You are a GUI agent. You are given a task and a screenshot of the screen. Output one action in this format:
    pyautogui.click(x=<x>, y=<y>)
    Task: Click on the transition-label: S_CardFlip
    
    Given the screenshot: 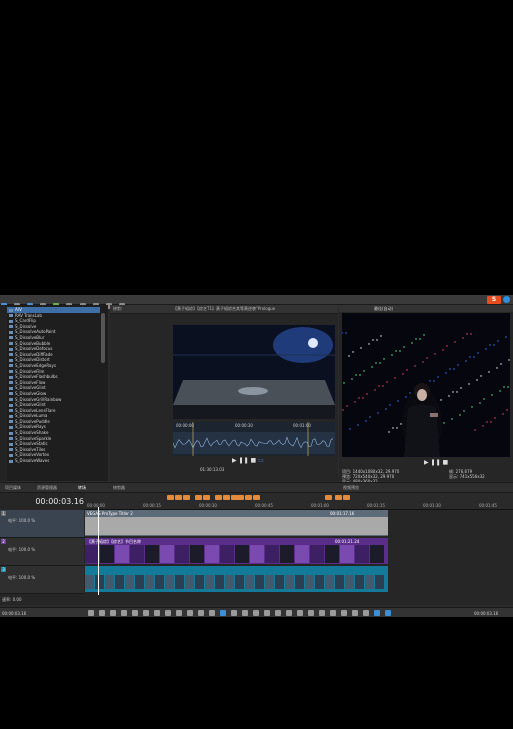 What is the action you would take?
    pyautogui.click(x=25, y=320)
    